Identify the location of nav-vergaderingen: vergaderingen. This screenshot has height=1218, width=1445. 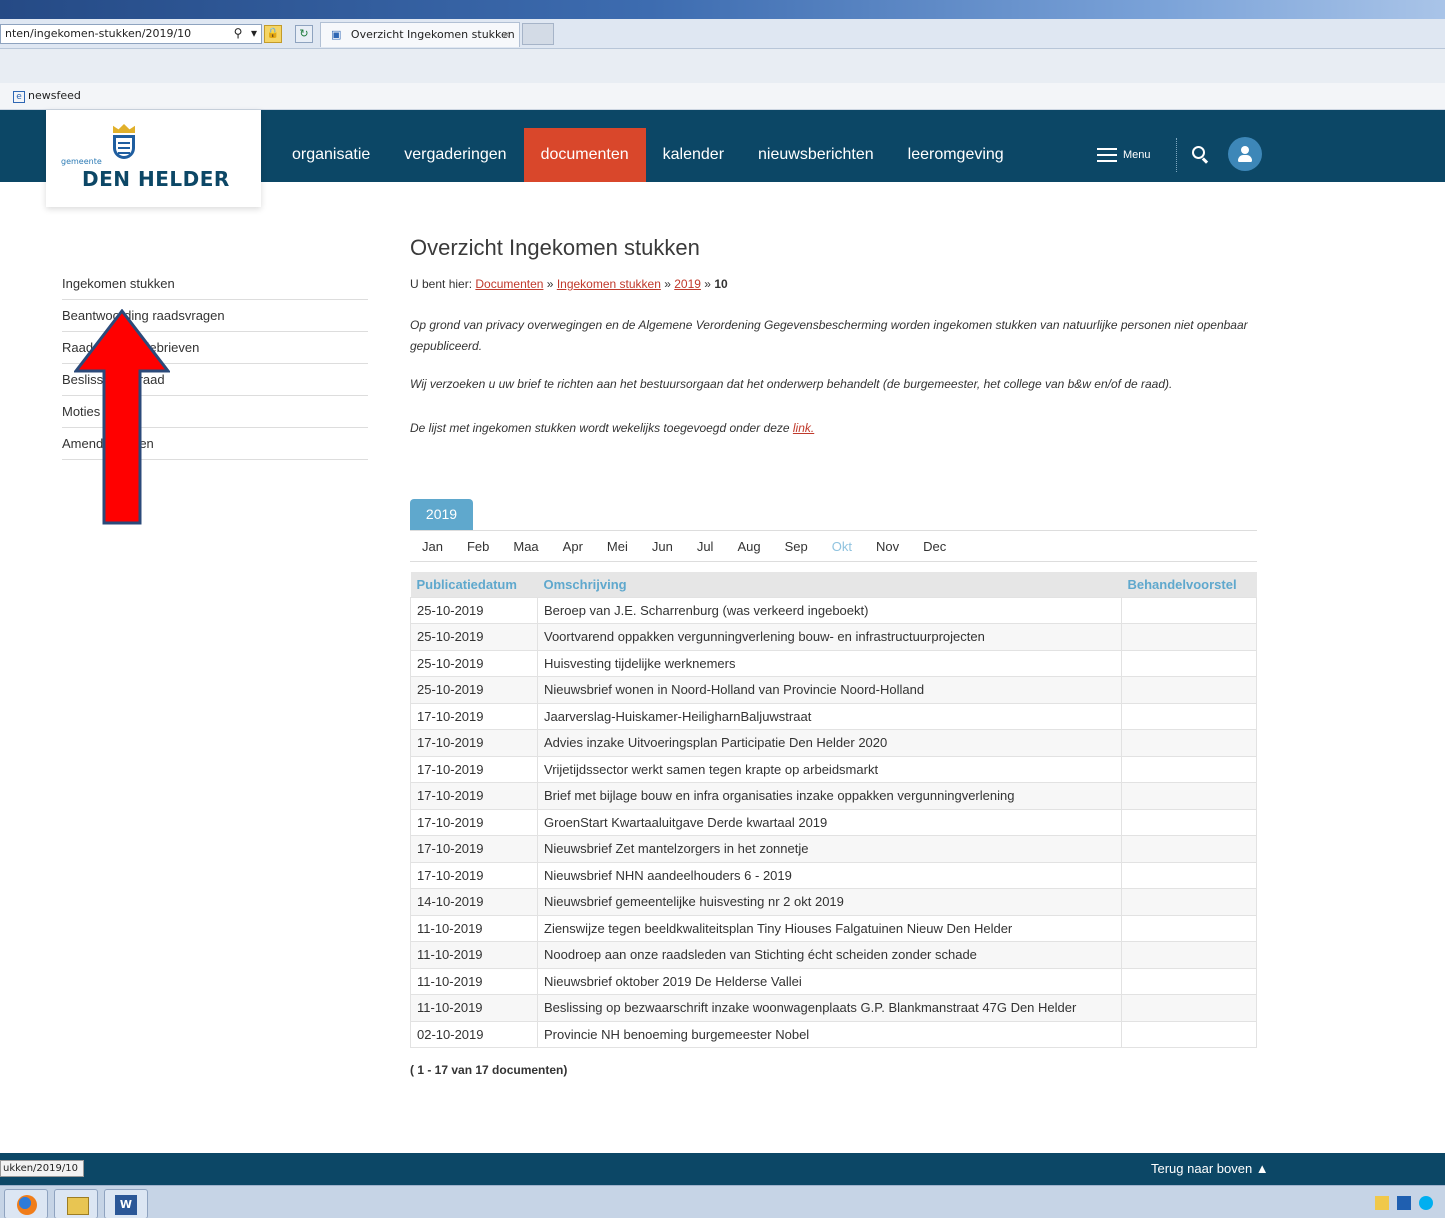
(455, 155).